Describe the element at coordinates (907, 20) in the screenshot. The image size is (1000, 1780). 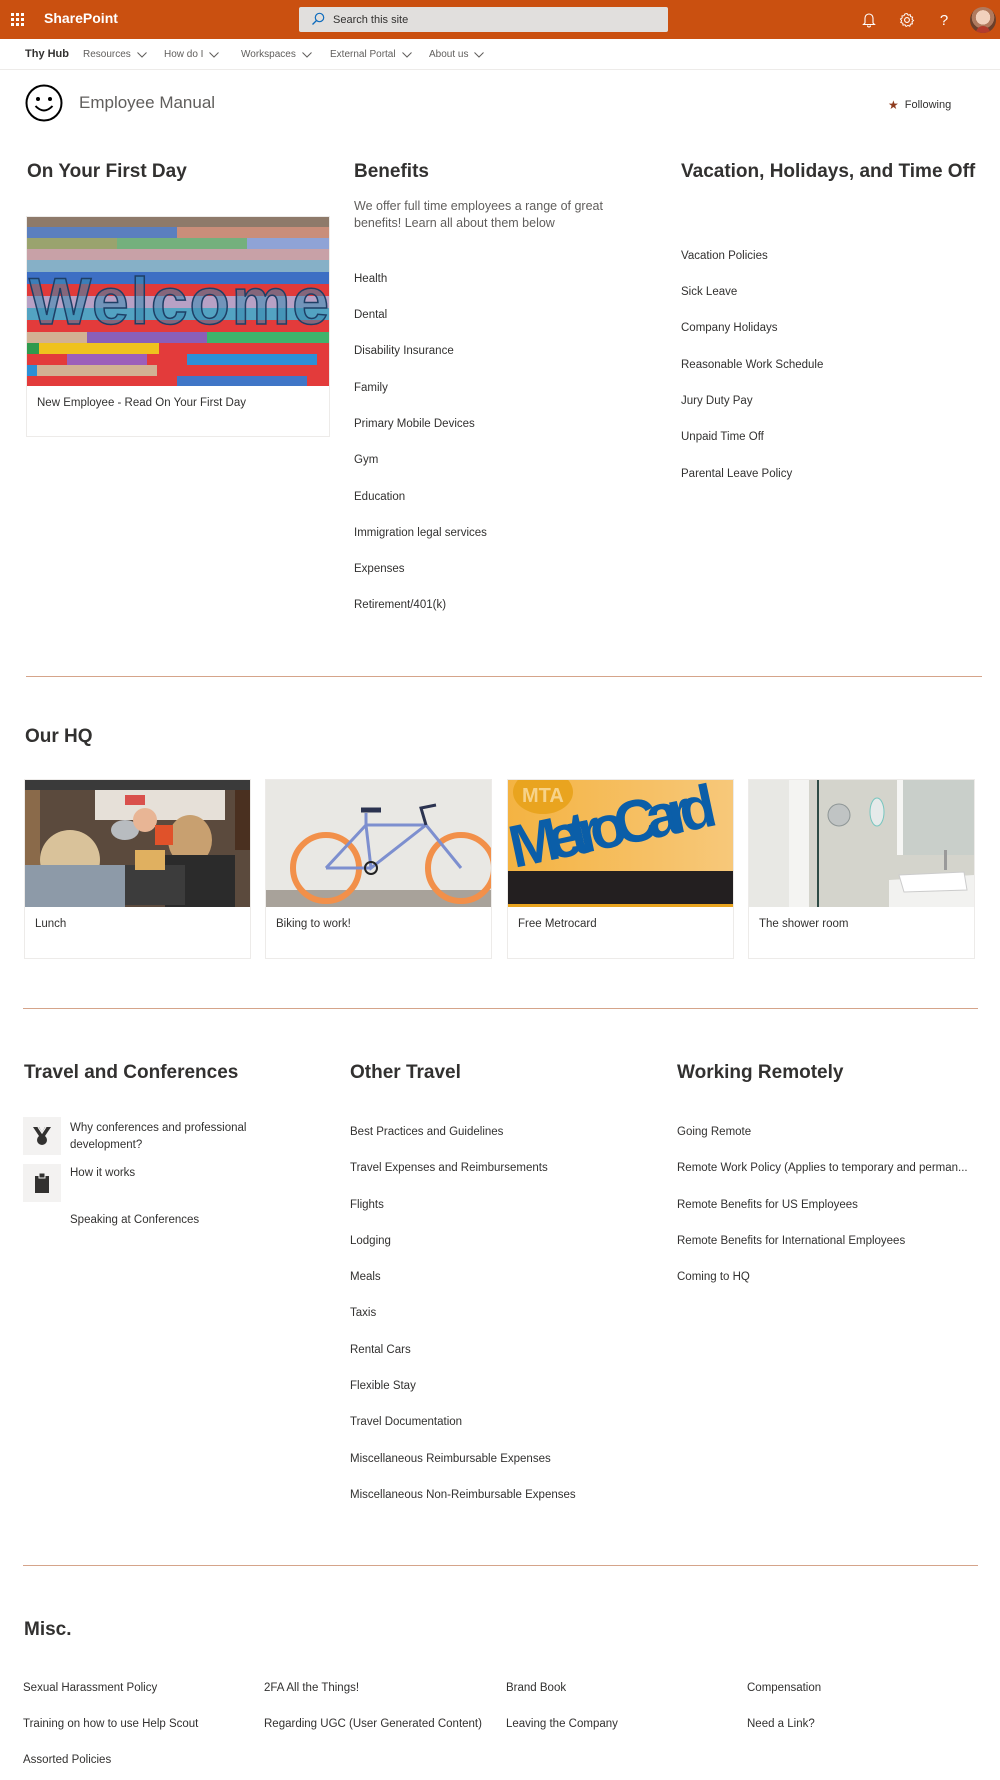
I see `settings-gear-icon` at that location.